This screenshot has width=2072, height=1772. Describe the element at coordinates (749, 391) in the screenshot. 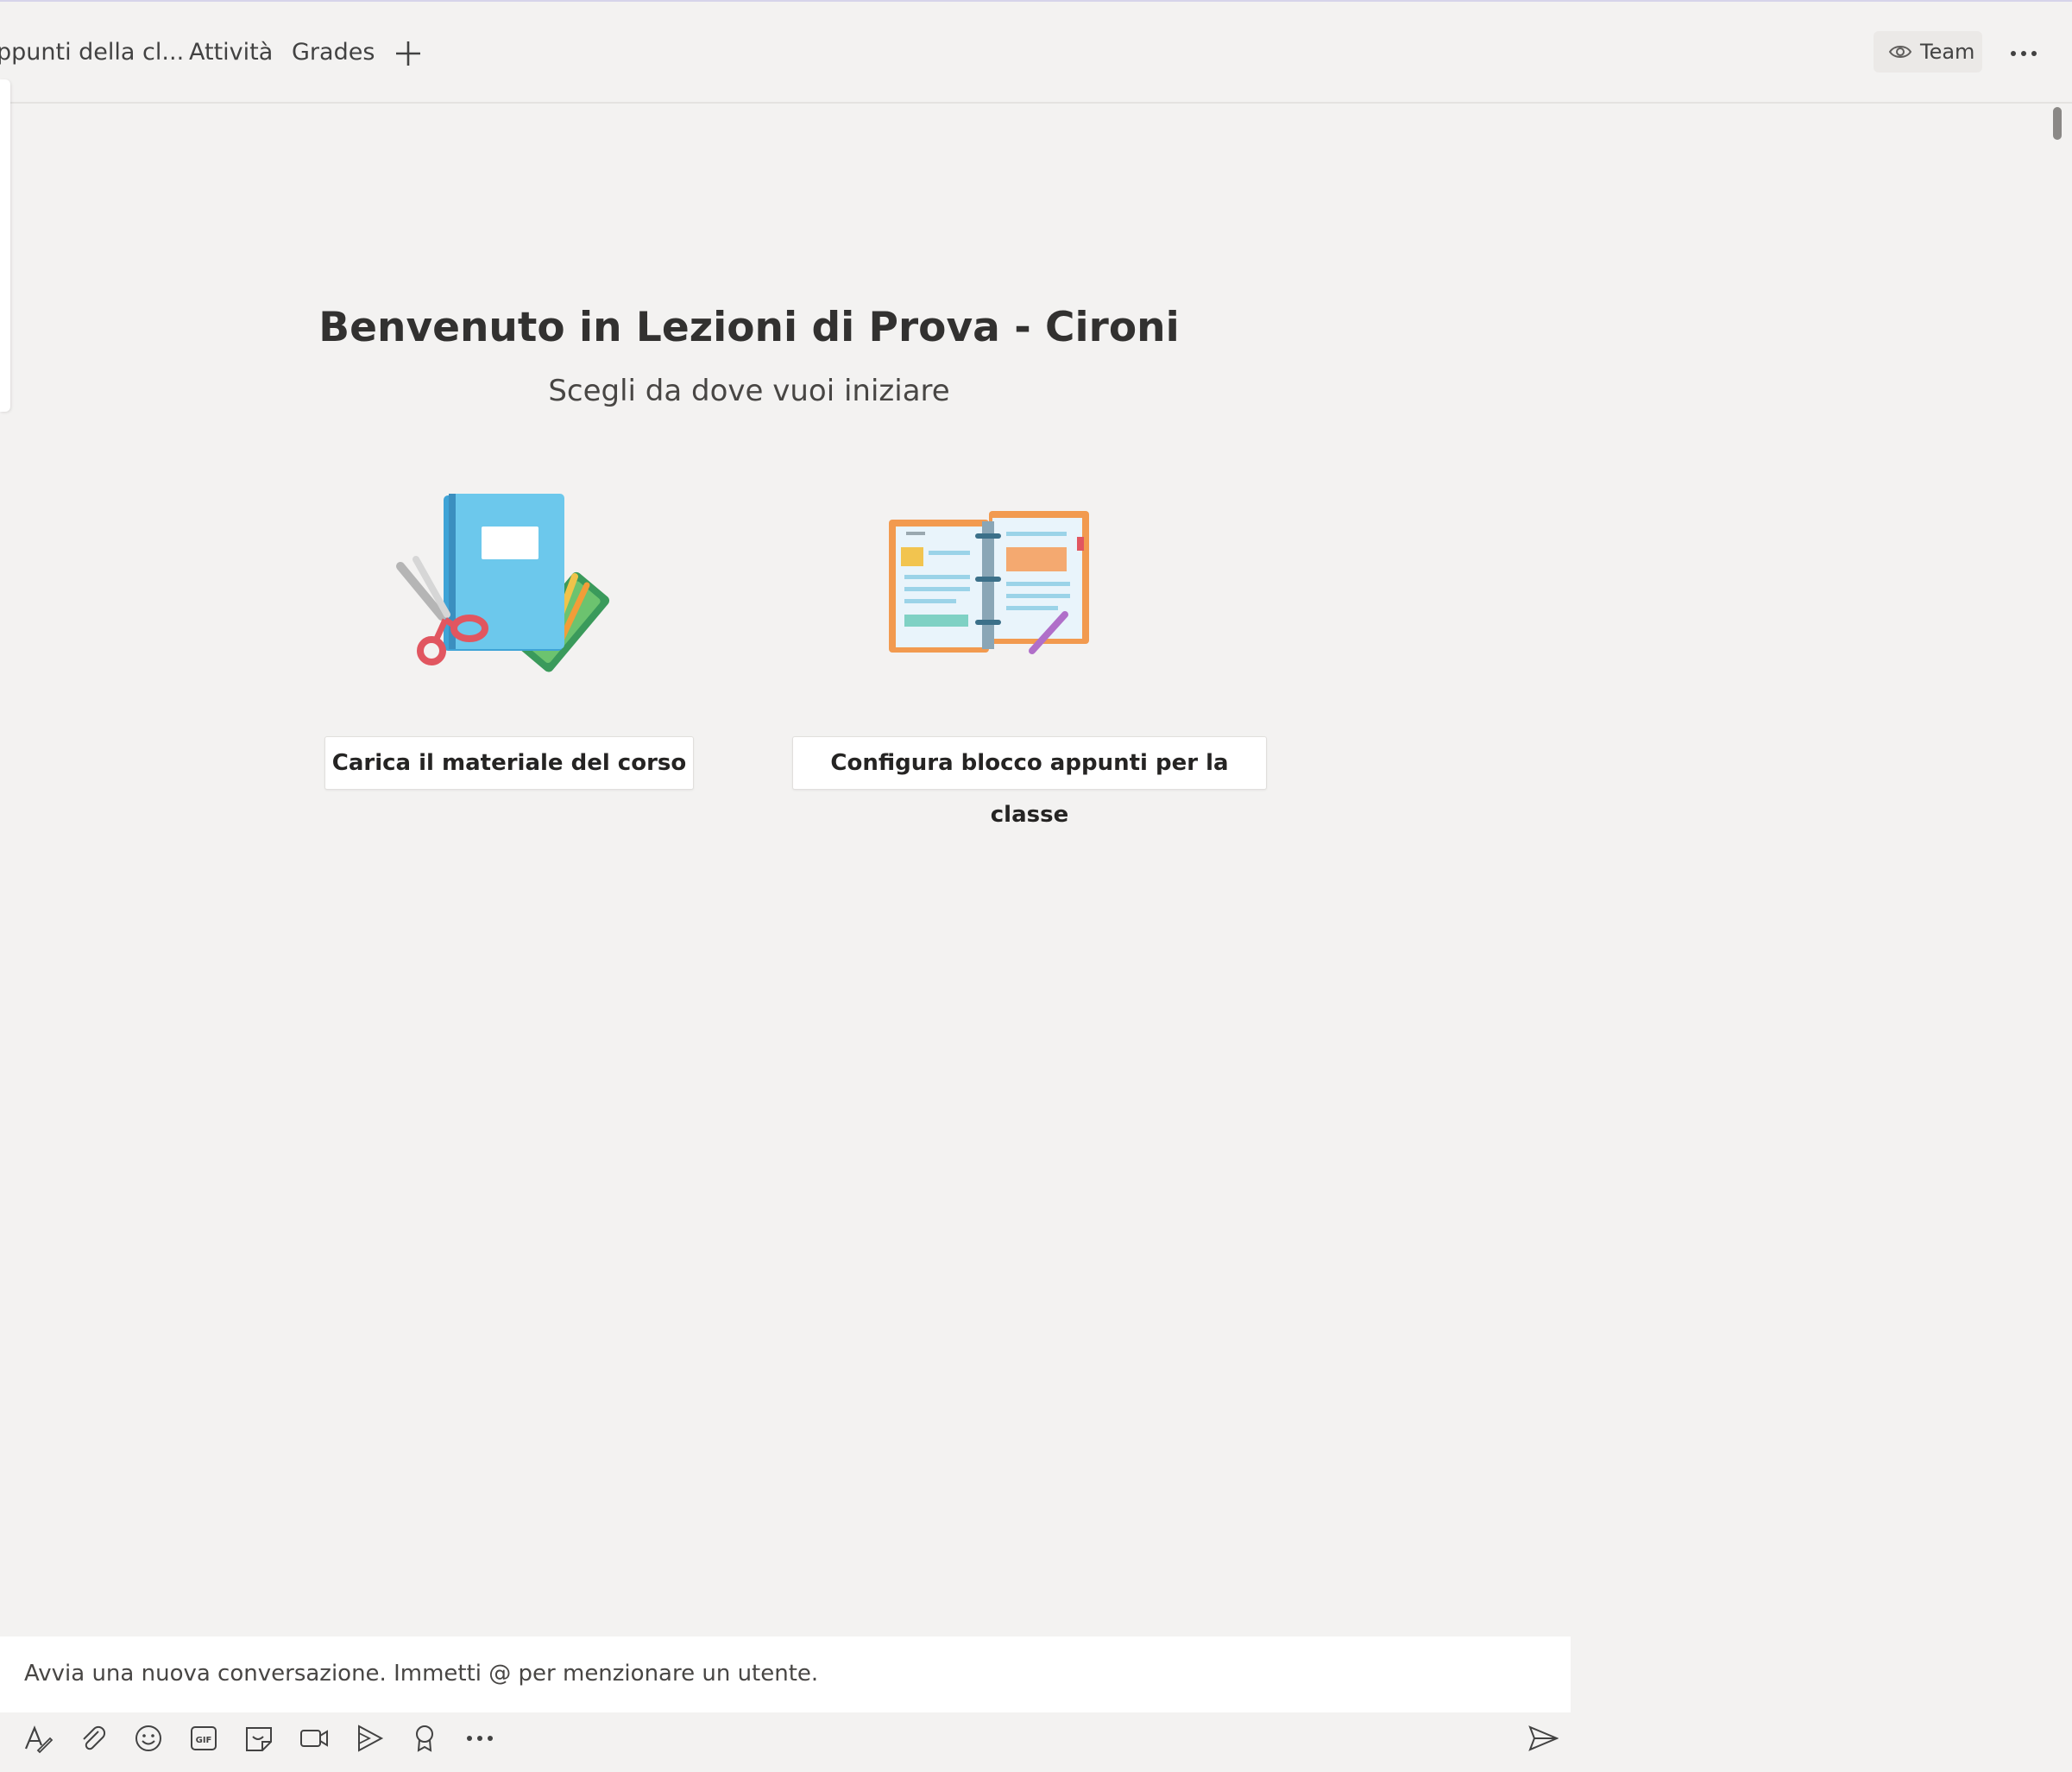

I see `welcome-subtitle: Scegli da dove vuoi iniziare` at that location.